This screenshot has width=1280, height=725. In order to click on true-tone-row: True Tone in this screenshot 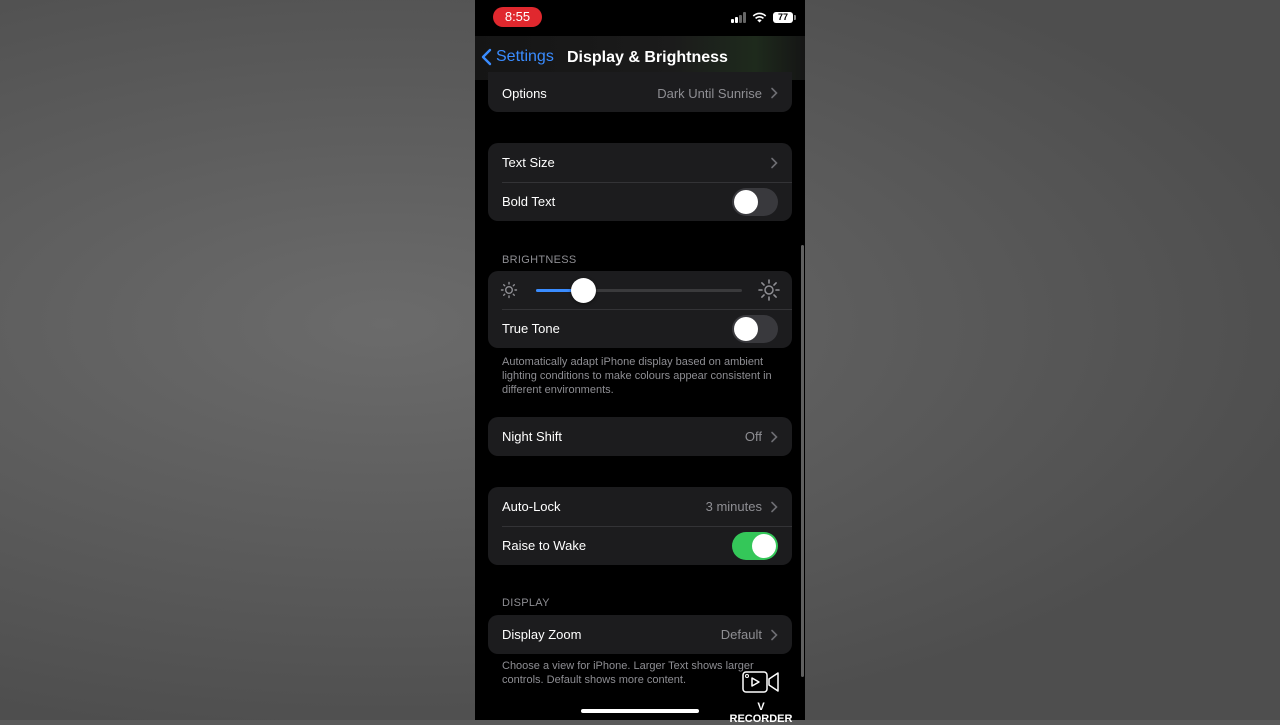, I will do `click(640, 328)`.